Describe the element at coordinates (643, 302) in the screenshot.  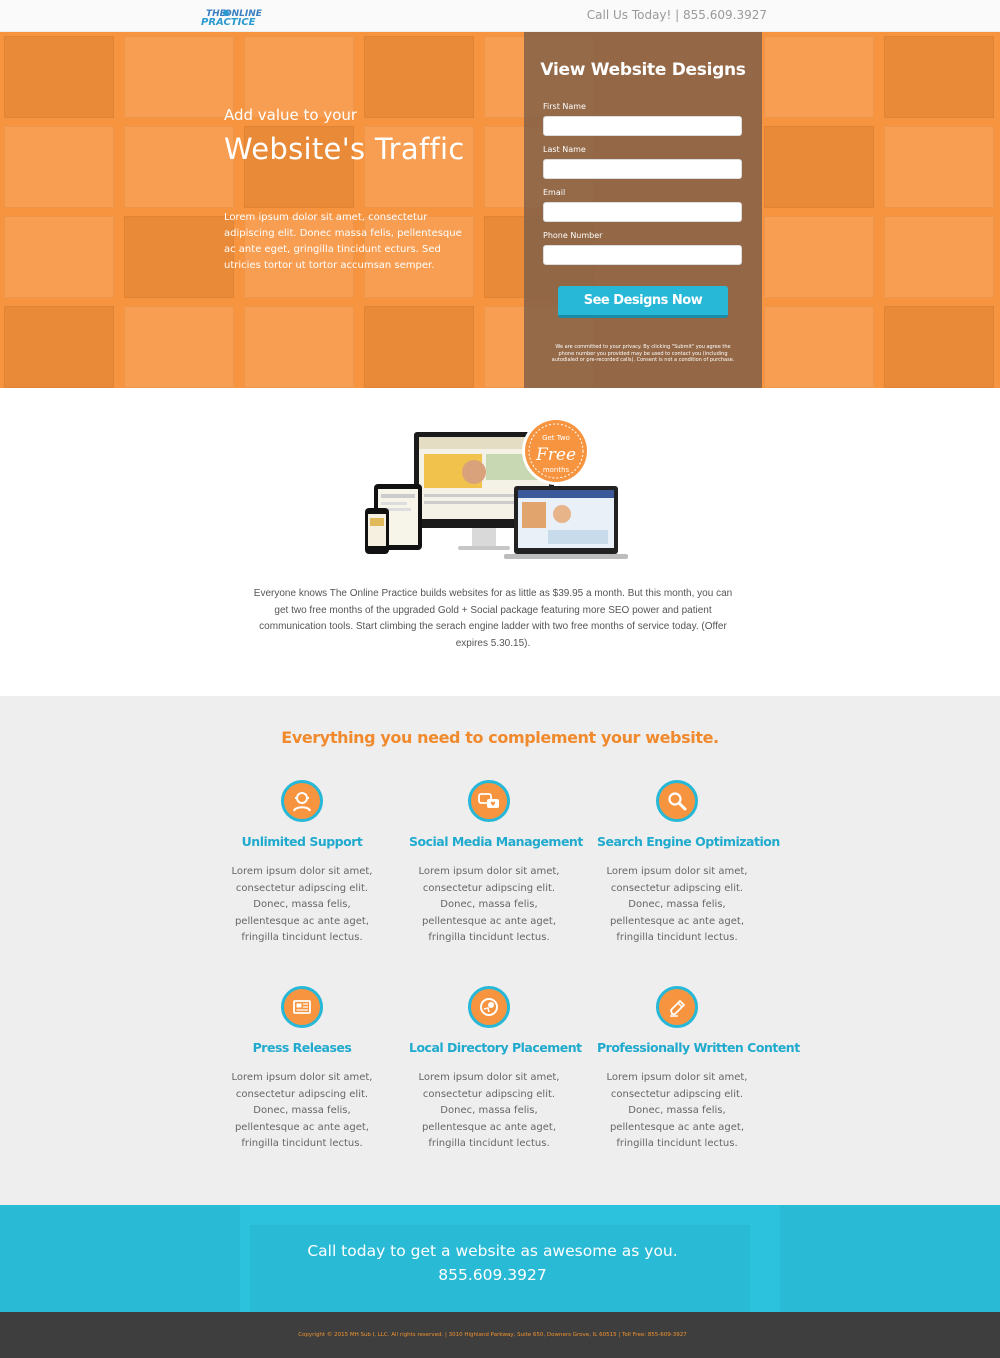
I see `see-designs-button: See Designs Now` at that location.